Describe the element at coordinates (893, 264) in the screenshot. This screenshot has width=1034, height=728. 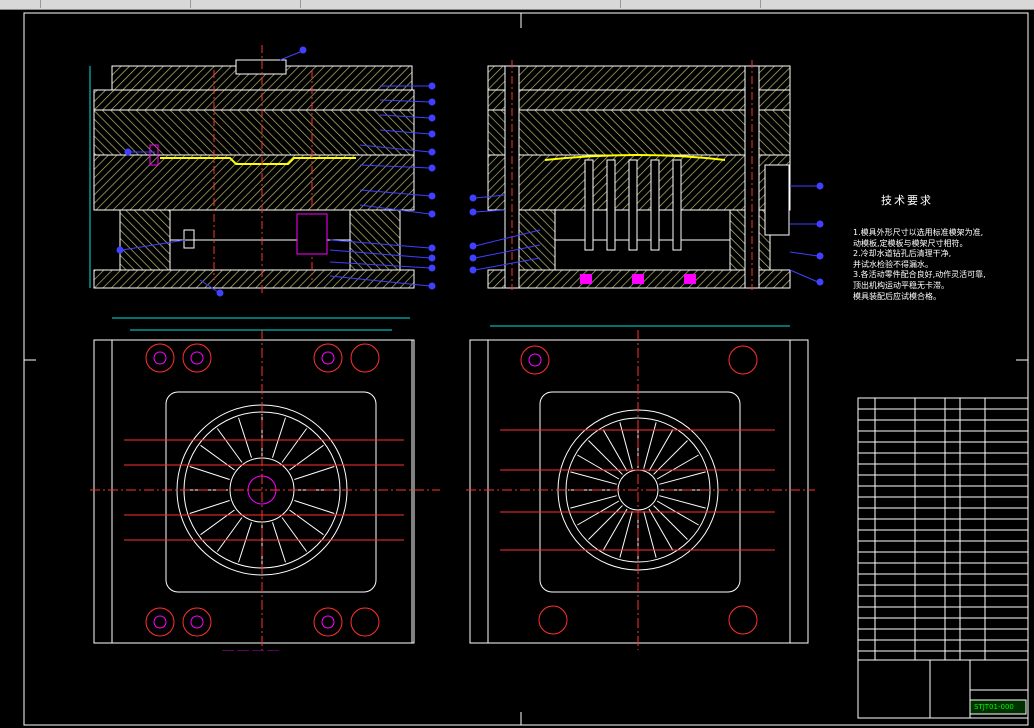
I see `notes-line: 并试水检验不得漏水。` at that location.